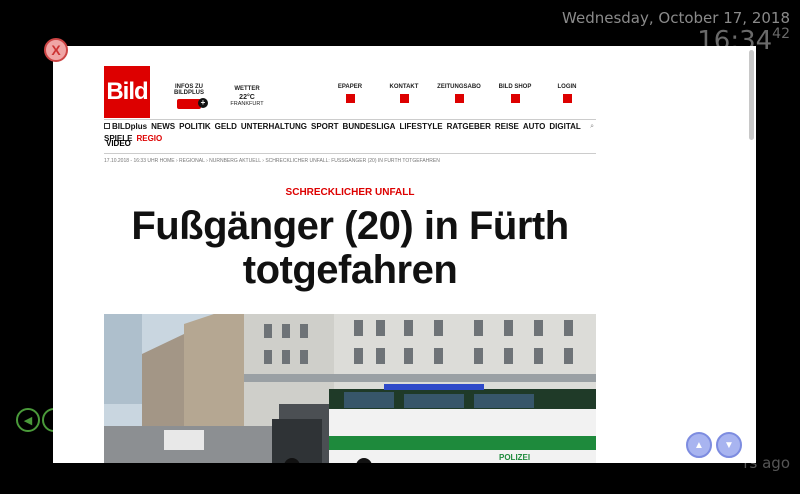 This screenshot has height=494, width=800. What do you see at coordinates (56, 50) in the screenshot?
I see `close-button: X` at bounding box center [56, 50].